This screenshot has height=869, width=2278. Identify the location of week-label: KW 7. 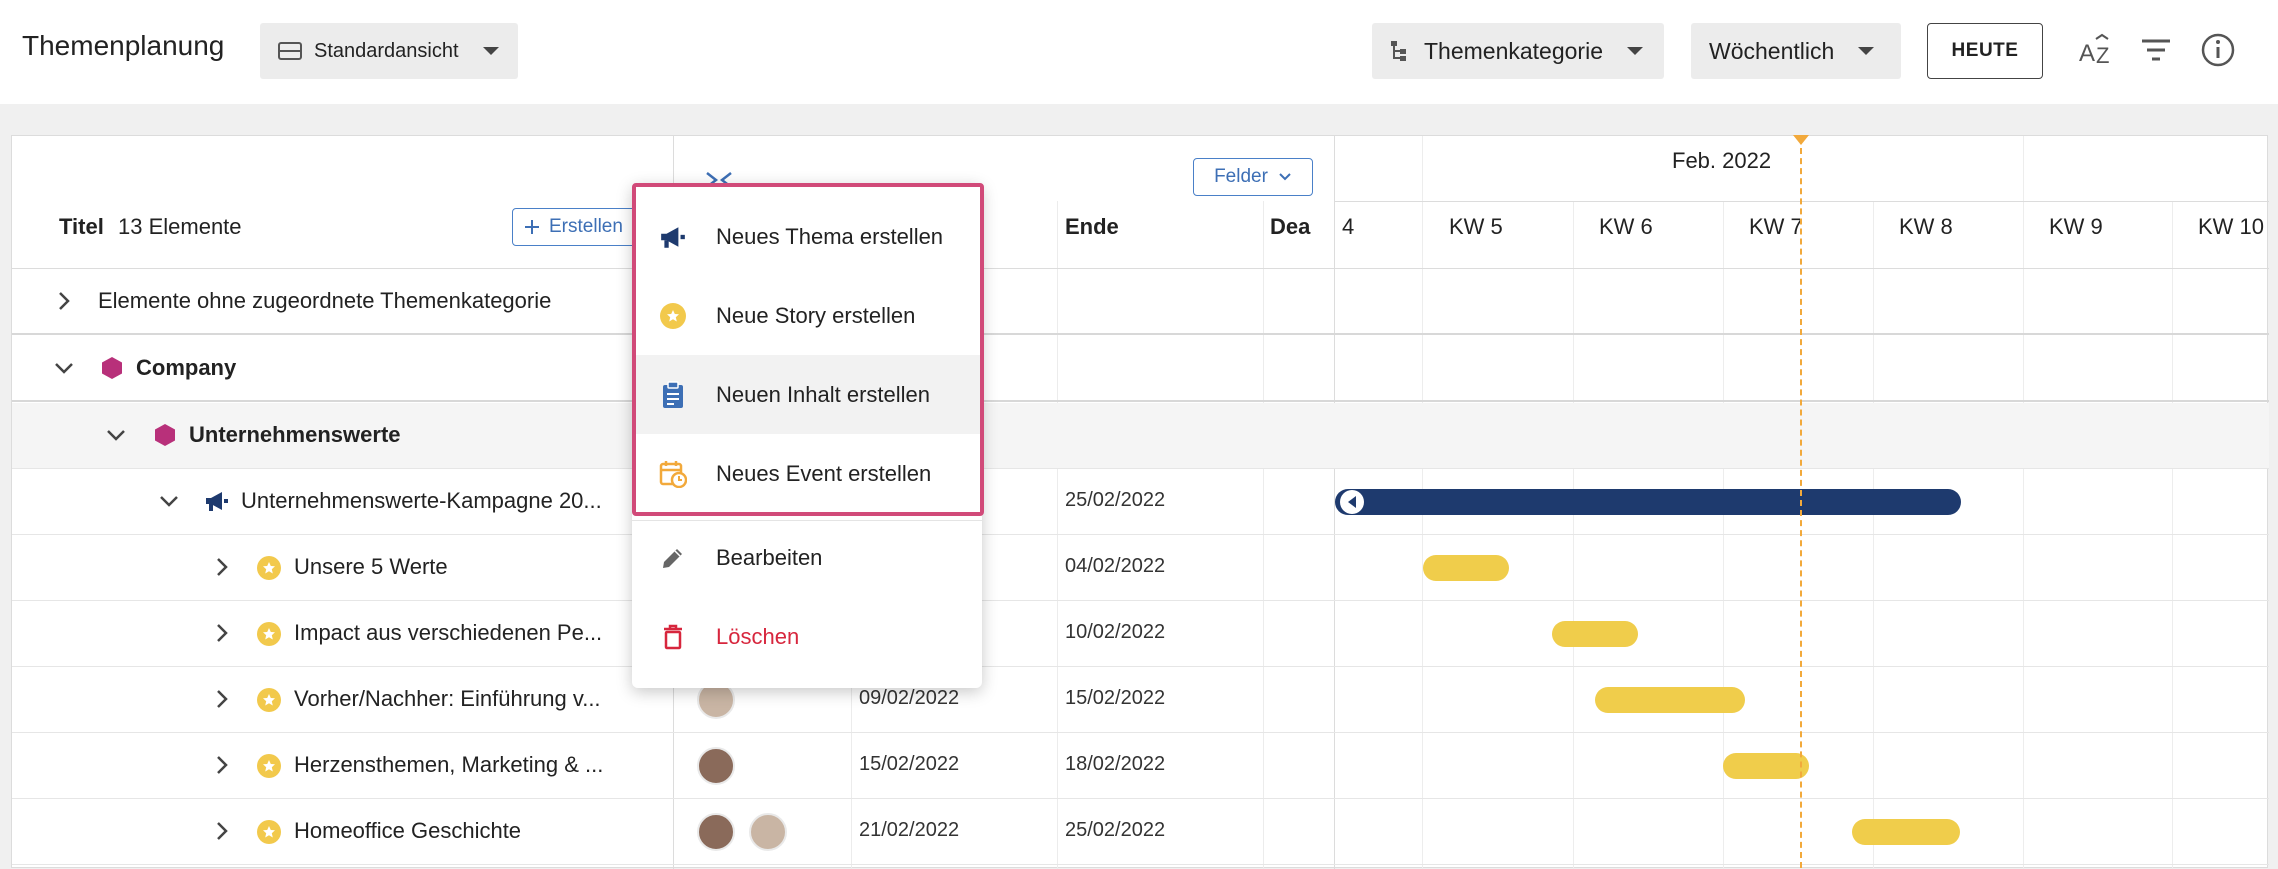
(1776, 226).